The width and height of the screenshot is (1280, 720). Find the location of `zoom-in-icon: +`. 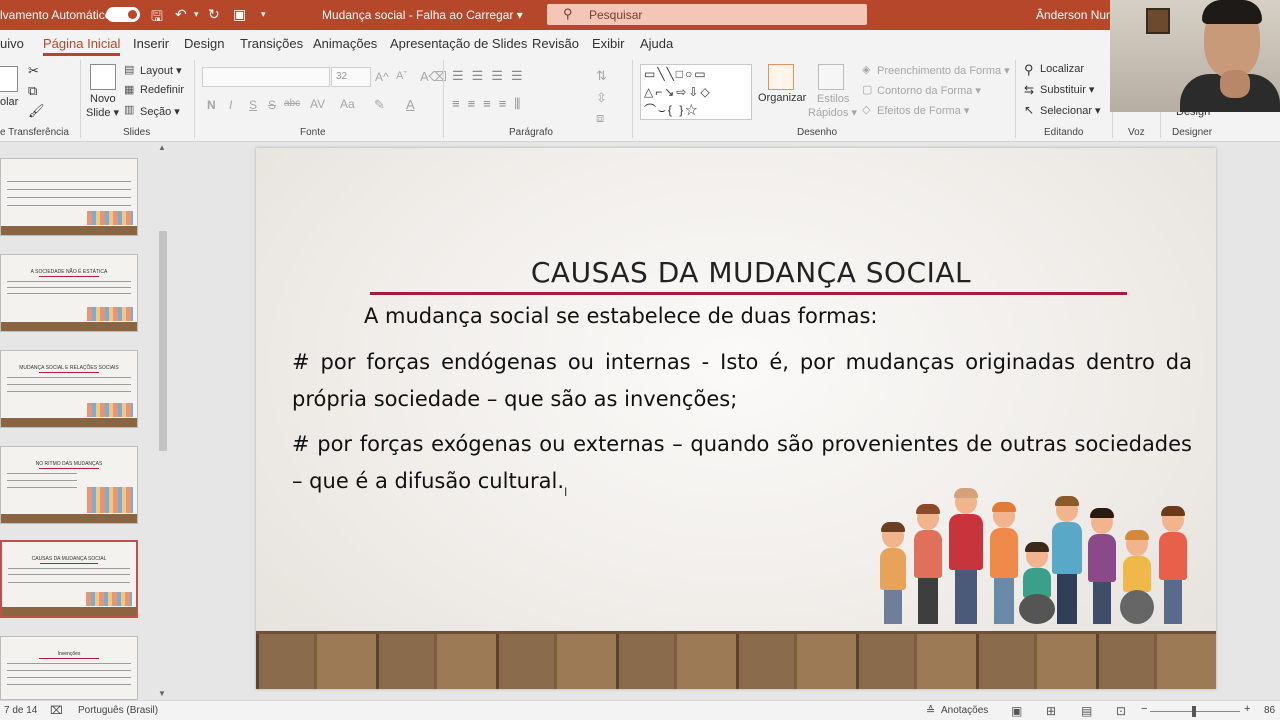

zoom-in-icon: + is located at coordinates (1247, 709).